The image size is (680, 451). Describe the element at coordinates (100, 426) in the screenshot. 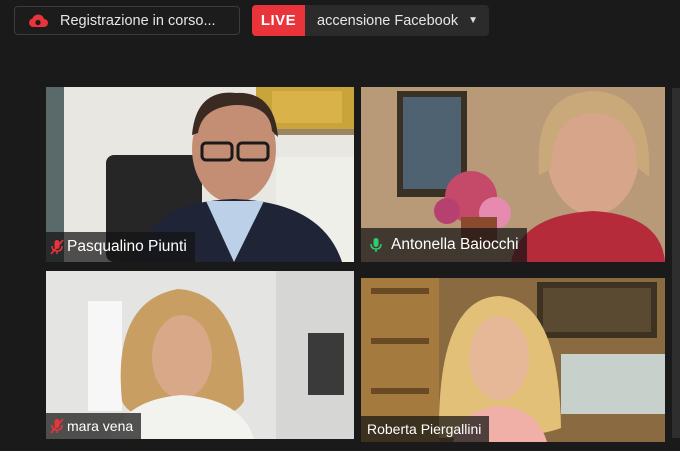

I see `participant-name: mara vena` at that location.